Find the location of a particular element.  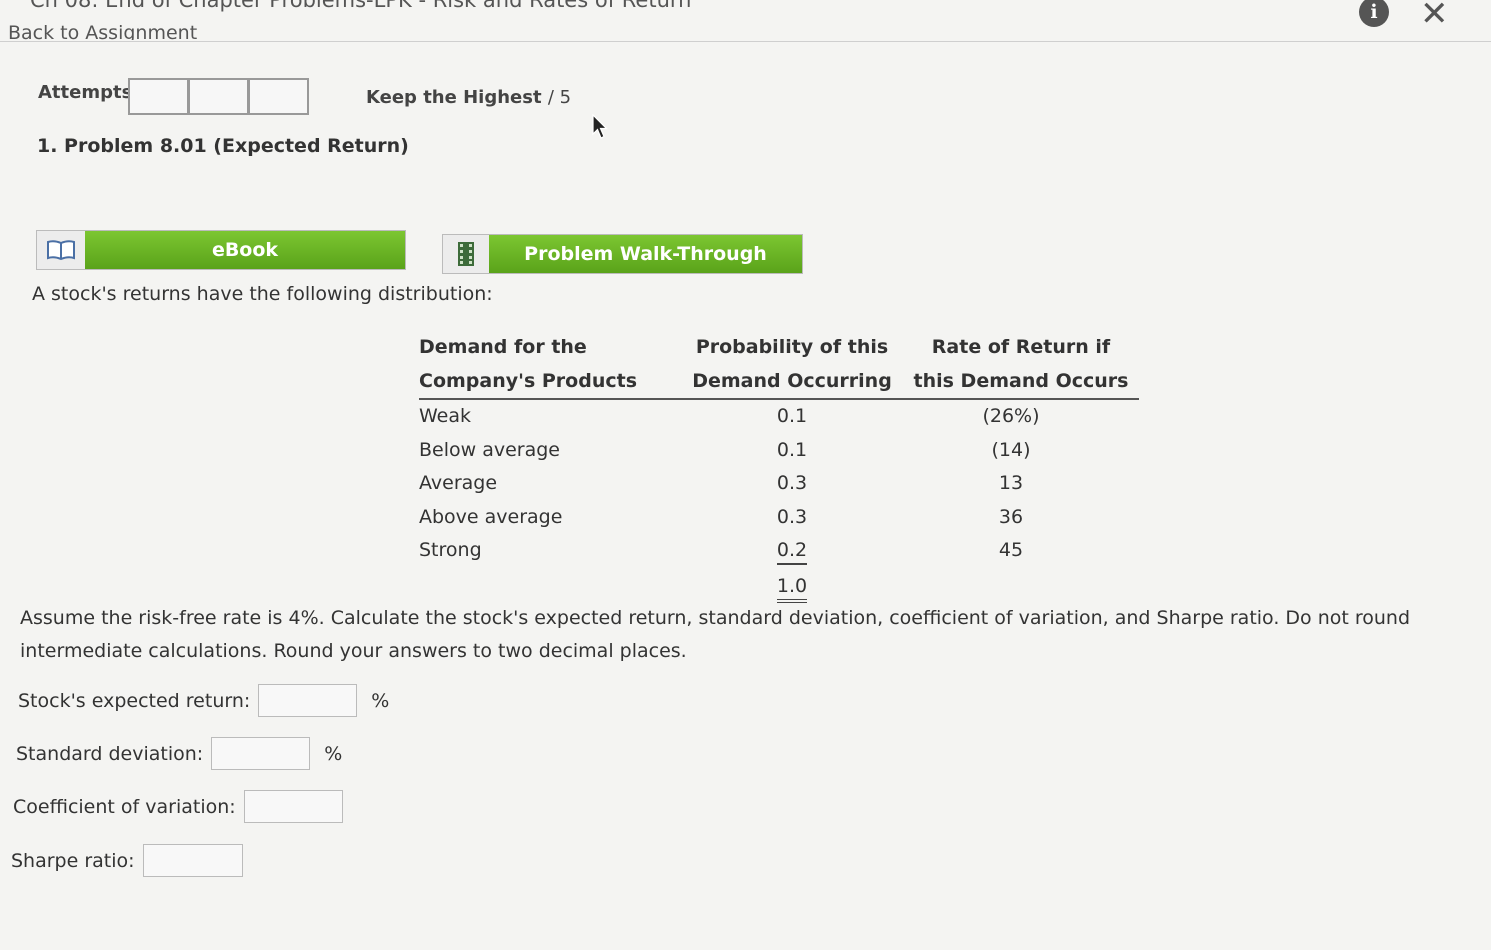

keep-highest-text: Keep the Highest is located at coordinates (454, 97).